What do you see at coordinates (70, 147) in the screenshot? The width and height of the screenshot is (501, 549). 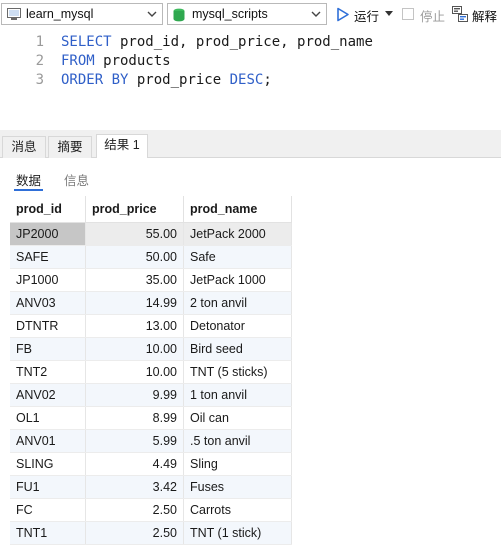 I see `tab-summary: 摘要` at bounding box center [70, 147].